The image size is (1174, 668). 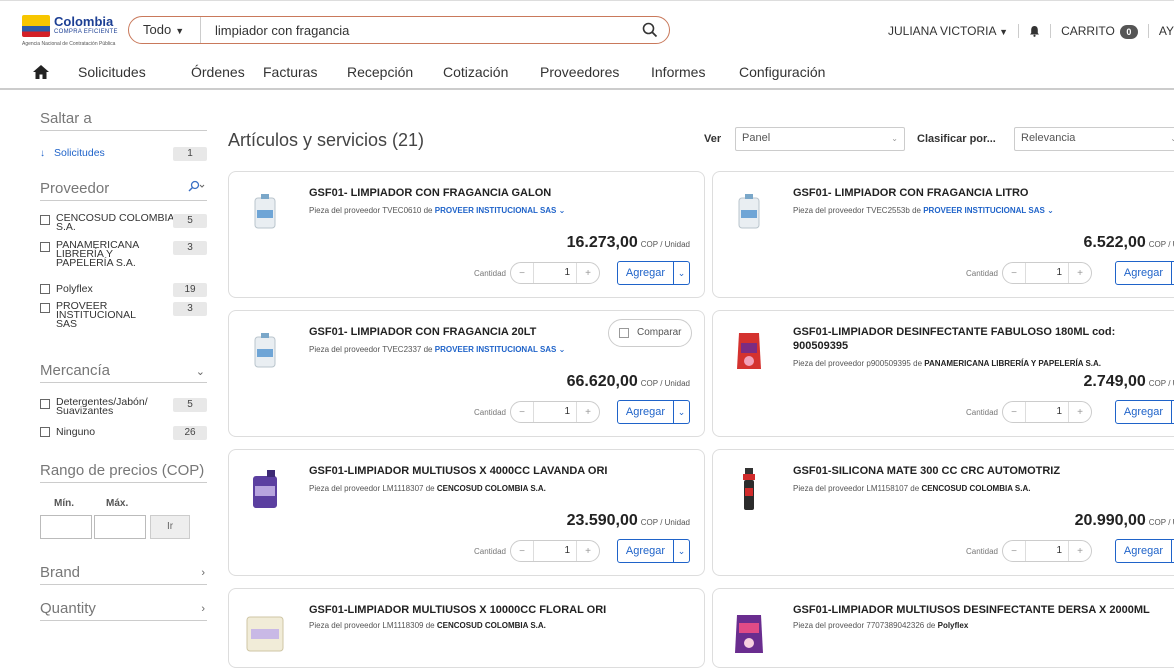 I want to click on supplier-name: Polyflex, so click(x=953, y=625).